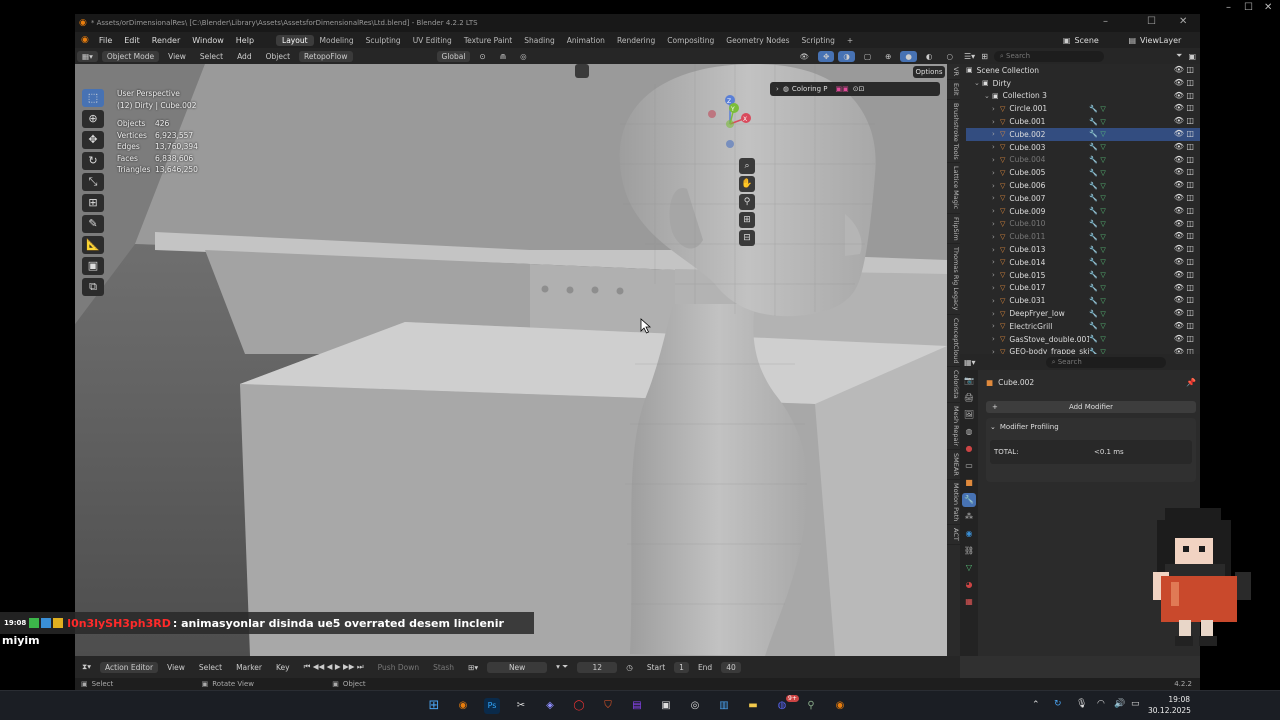 Image resolution: width=1280 pixels, height=720 pixels. What do you see at coordinates (1083, 147) in the screenshot?
I see `outliner-object-row: › ▽ Cube.003 🔧 ▽ 👁 ◫` at bounding box center [1083, 147].